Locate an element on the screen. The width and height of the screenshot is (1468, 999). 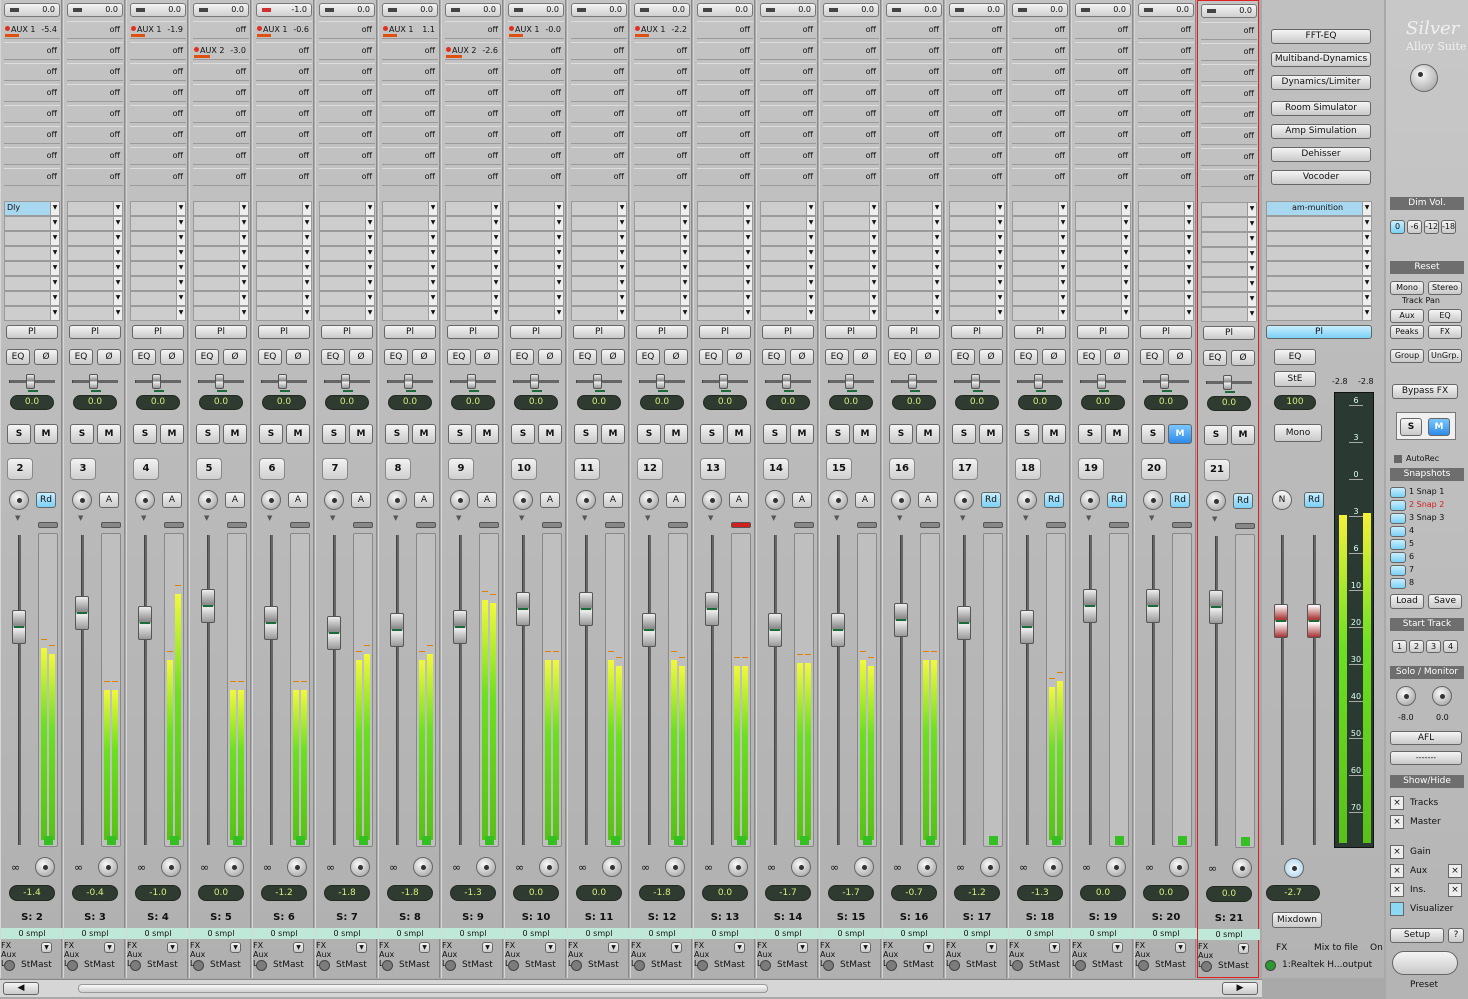
fx-module-button: Dehisser is located at coordinates (1321, 154).